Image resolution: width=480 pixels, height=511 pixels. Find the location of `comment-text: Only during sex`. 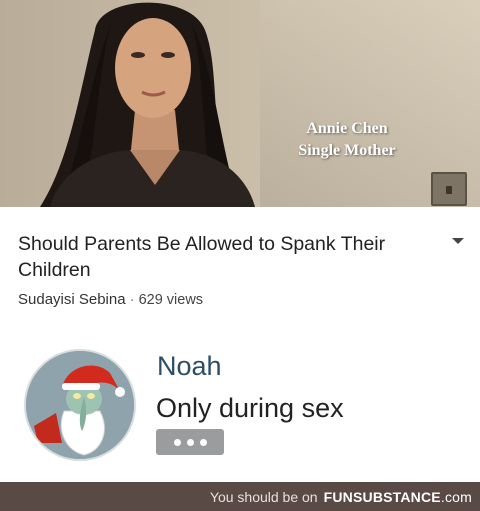

comment-text: Only during sex is located at coordinates (250, 408).